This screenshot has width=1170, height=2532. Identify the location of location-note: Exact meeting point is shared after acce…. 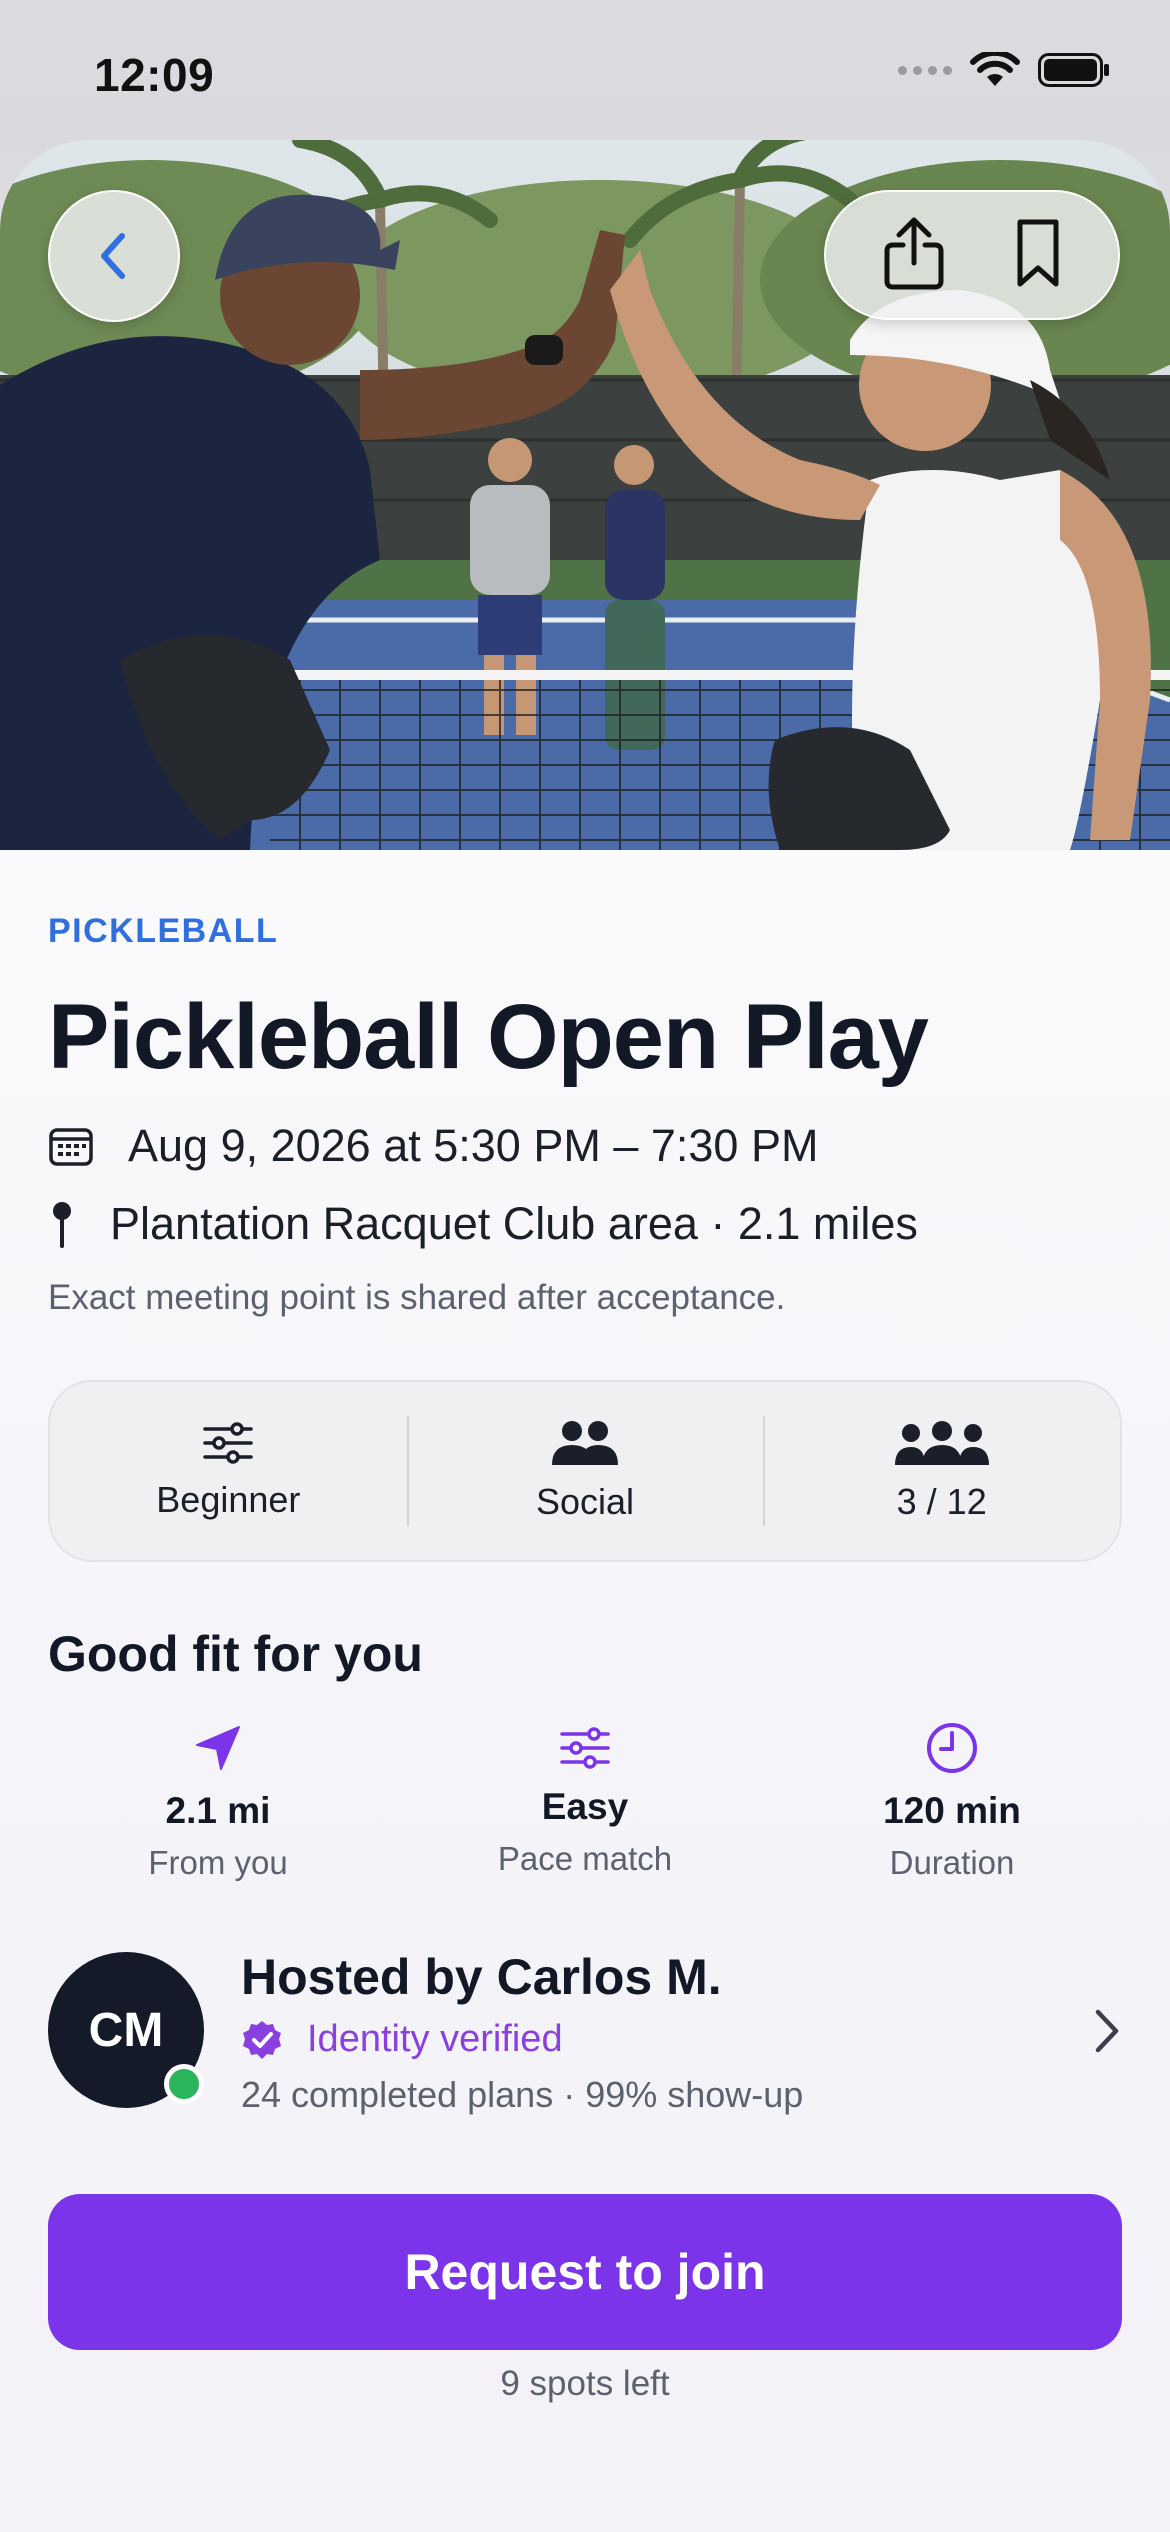
(417, 1297).